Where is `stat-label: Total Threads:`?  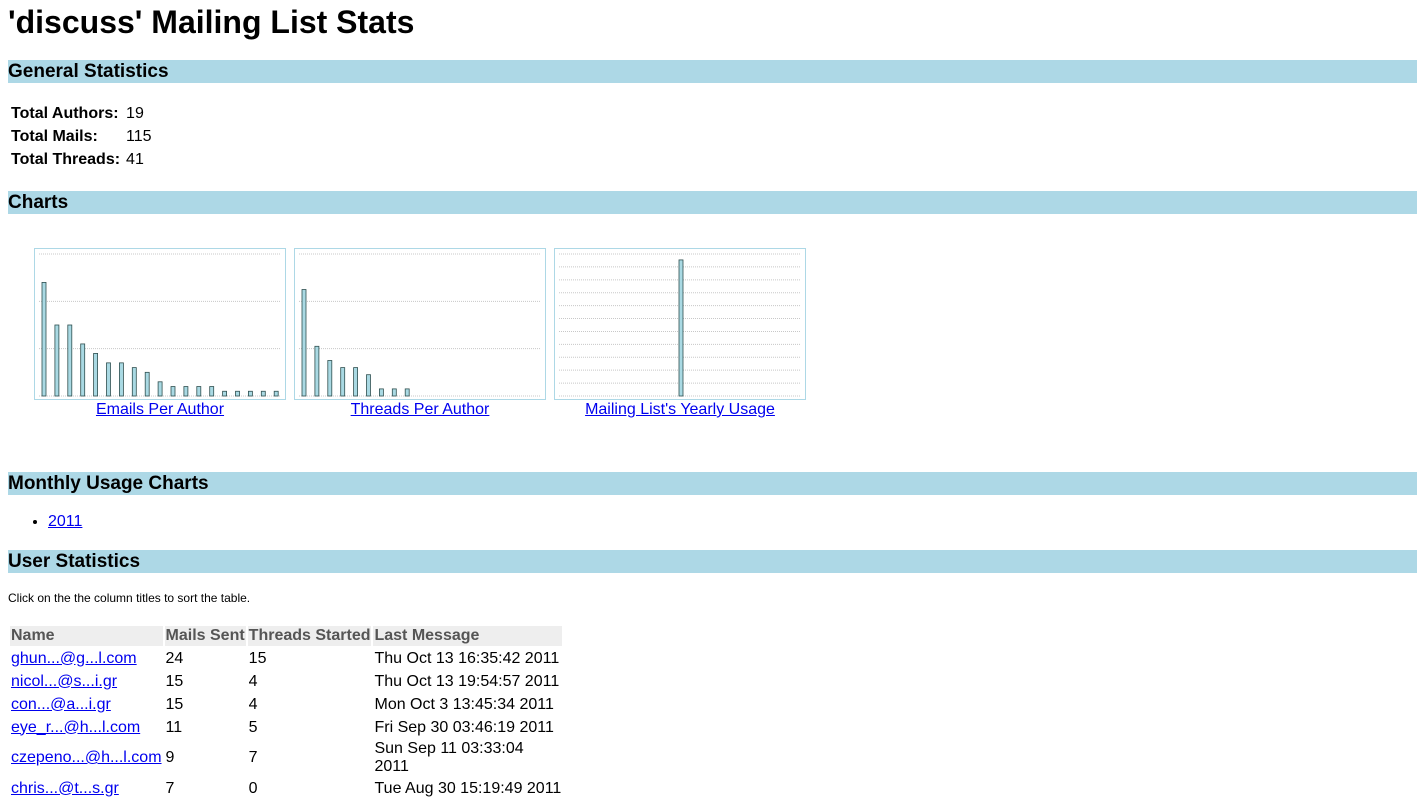 stat-label: Total Threads: is located at coordinates (66, 159).